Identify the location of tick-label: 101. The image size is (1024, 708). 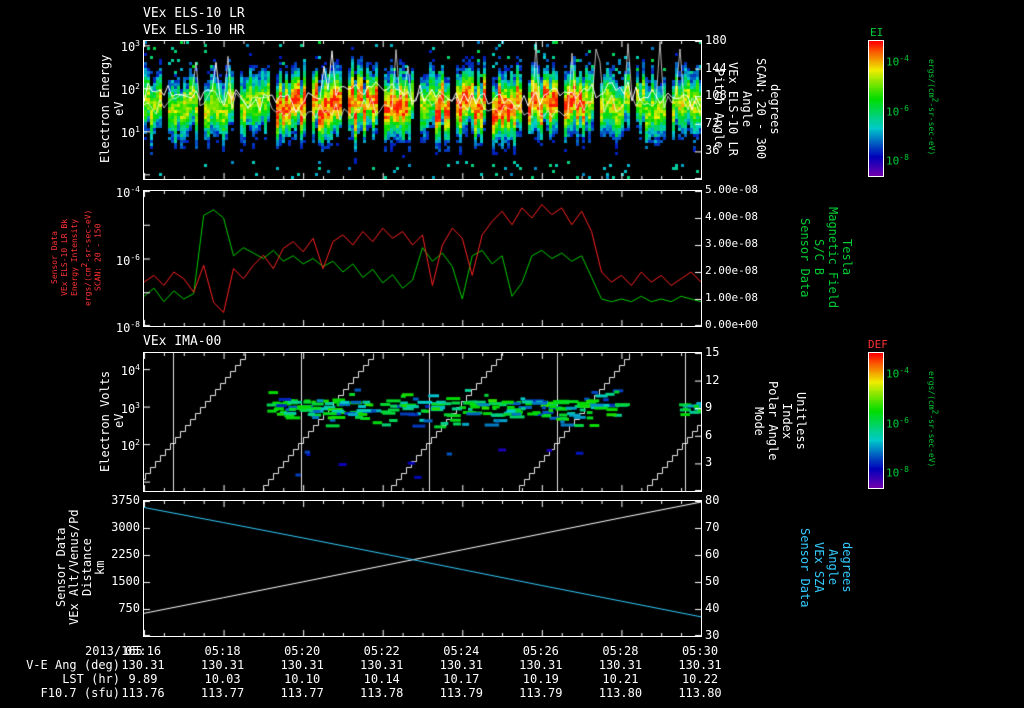
(130, 133).